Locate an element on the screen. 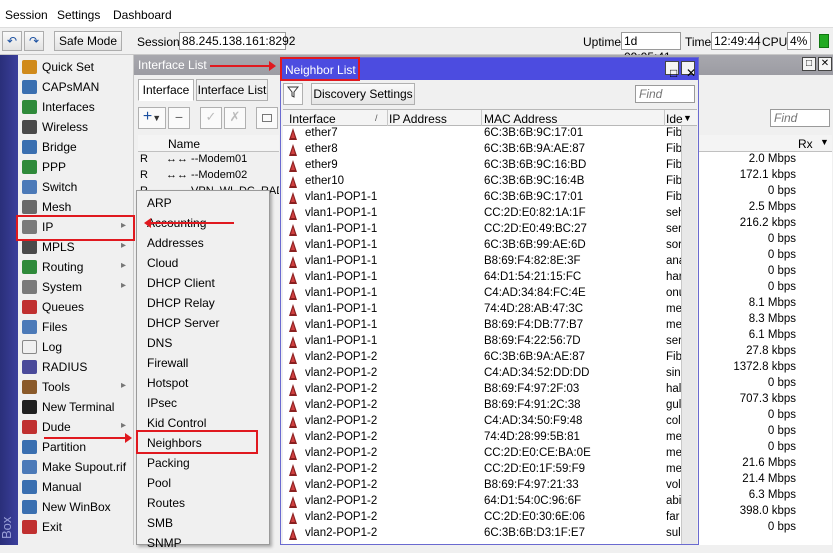 The image size is (833, 553). sidebar-item-bridge: Bridge is located at coordinates (76, 147).